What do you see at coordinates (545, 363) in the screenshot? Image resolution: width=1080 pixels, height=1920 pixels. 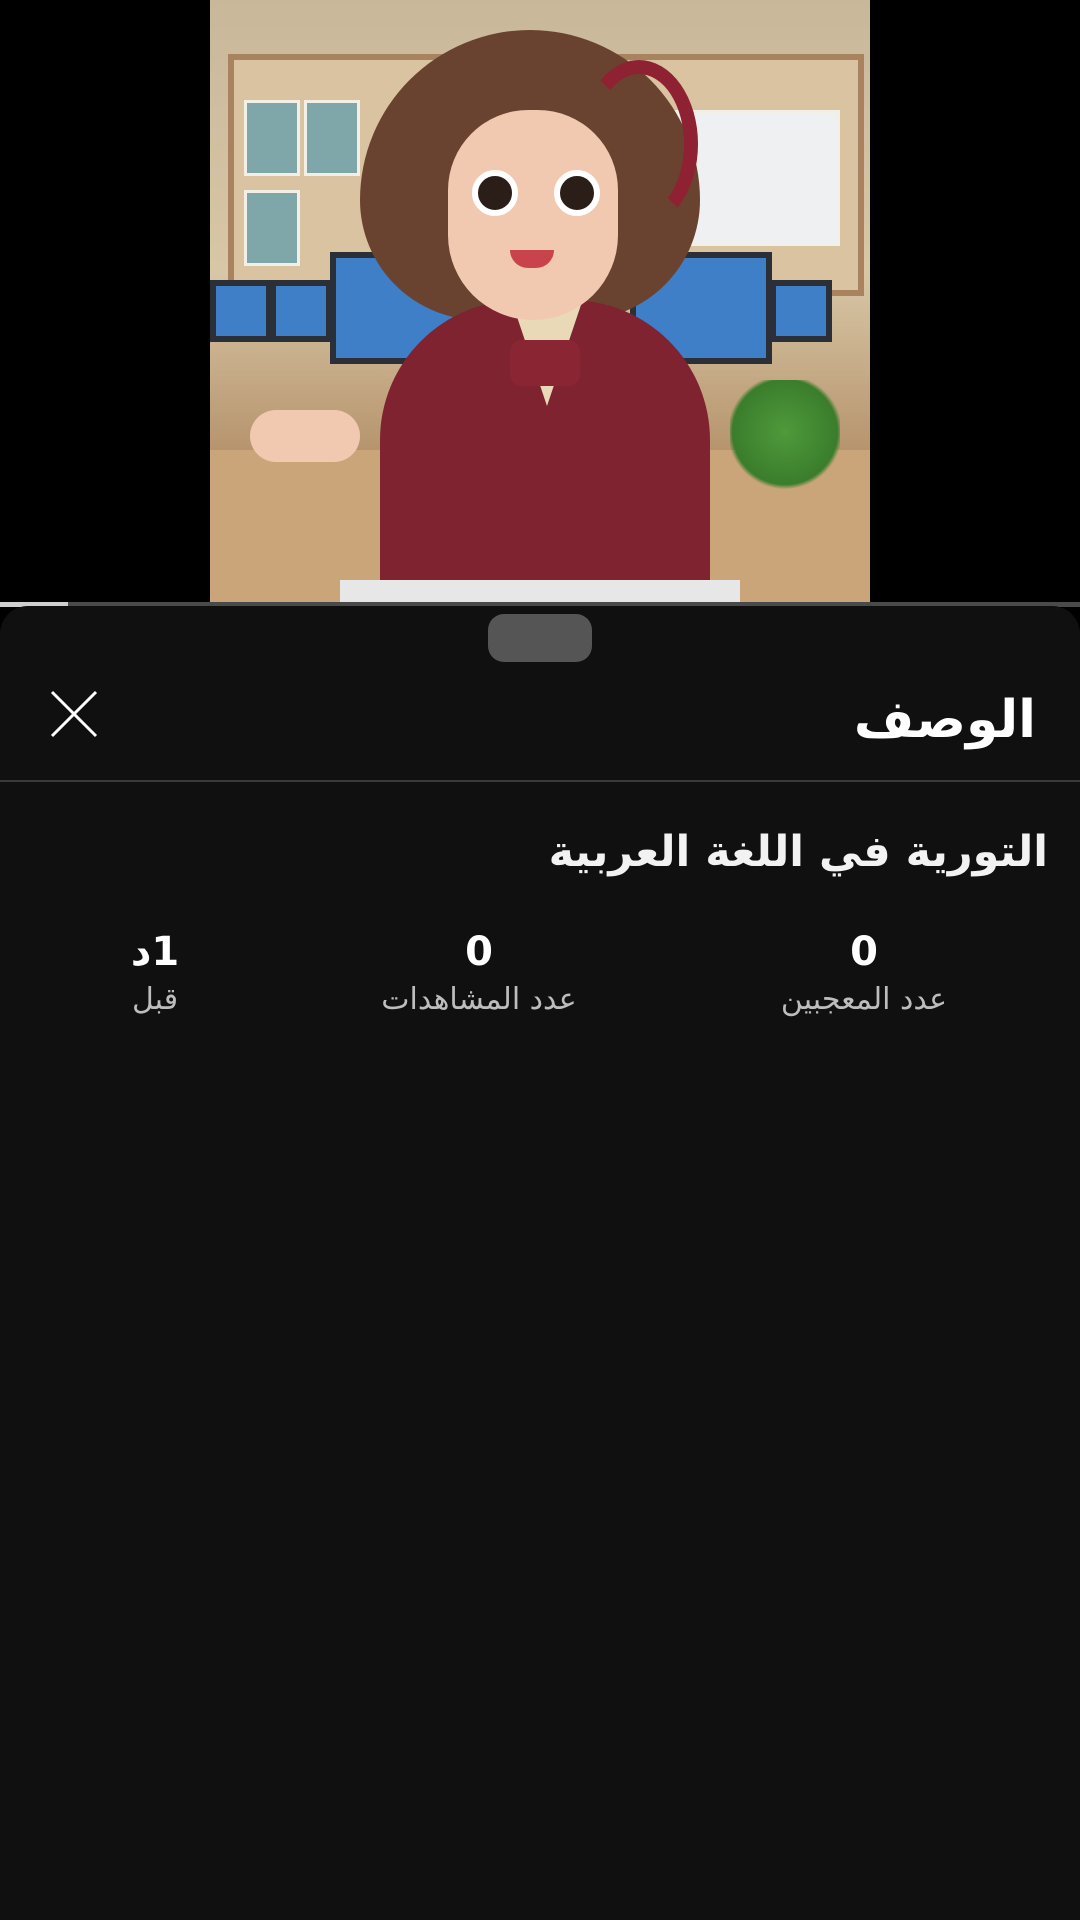 I see `character-bow` at bounding box center [545, 363].